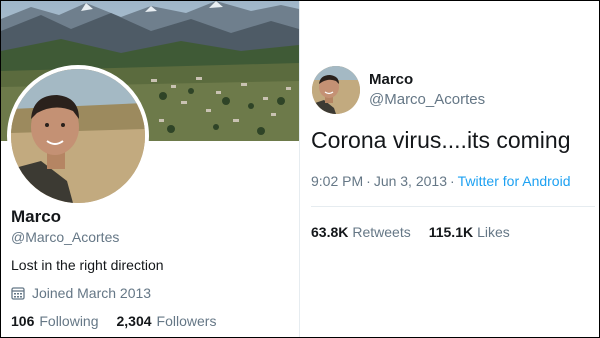 The height and width of the screenshot is (338, 600). I want to click on following-label: Following, so click(69, 321).